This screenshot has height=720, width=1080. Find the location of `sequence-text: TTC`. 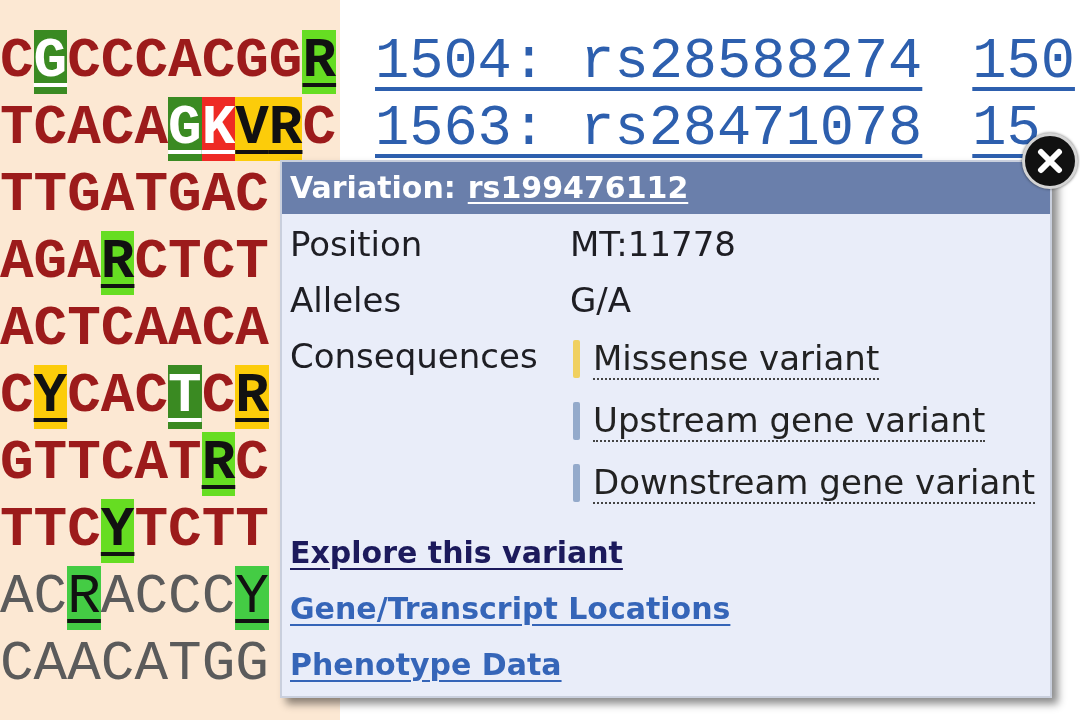

sequence-text: TTC is located at coordinates (50, 530).